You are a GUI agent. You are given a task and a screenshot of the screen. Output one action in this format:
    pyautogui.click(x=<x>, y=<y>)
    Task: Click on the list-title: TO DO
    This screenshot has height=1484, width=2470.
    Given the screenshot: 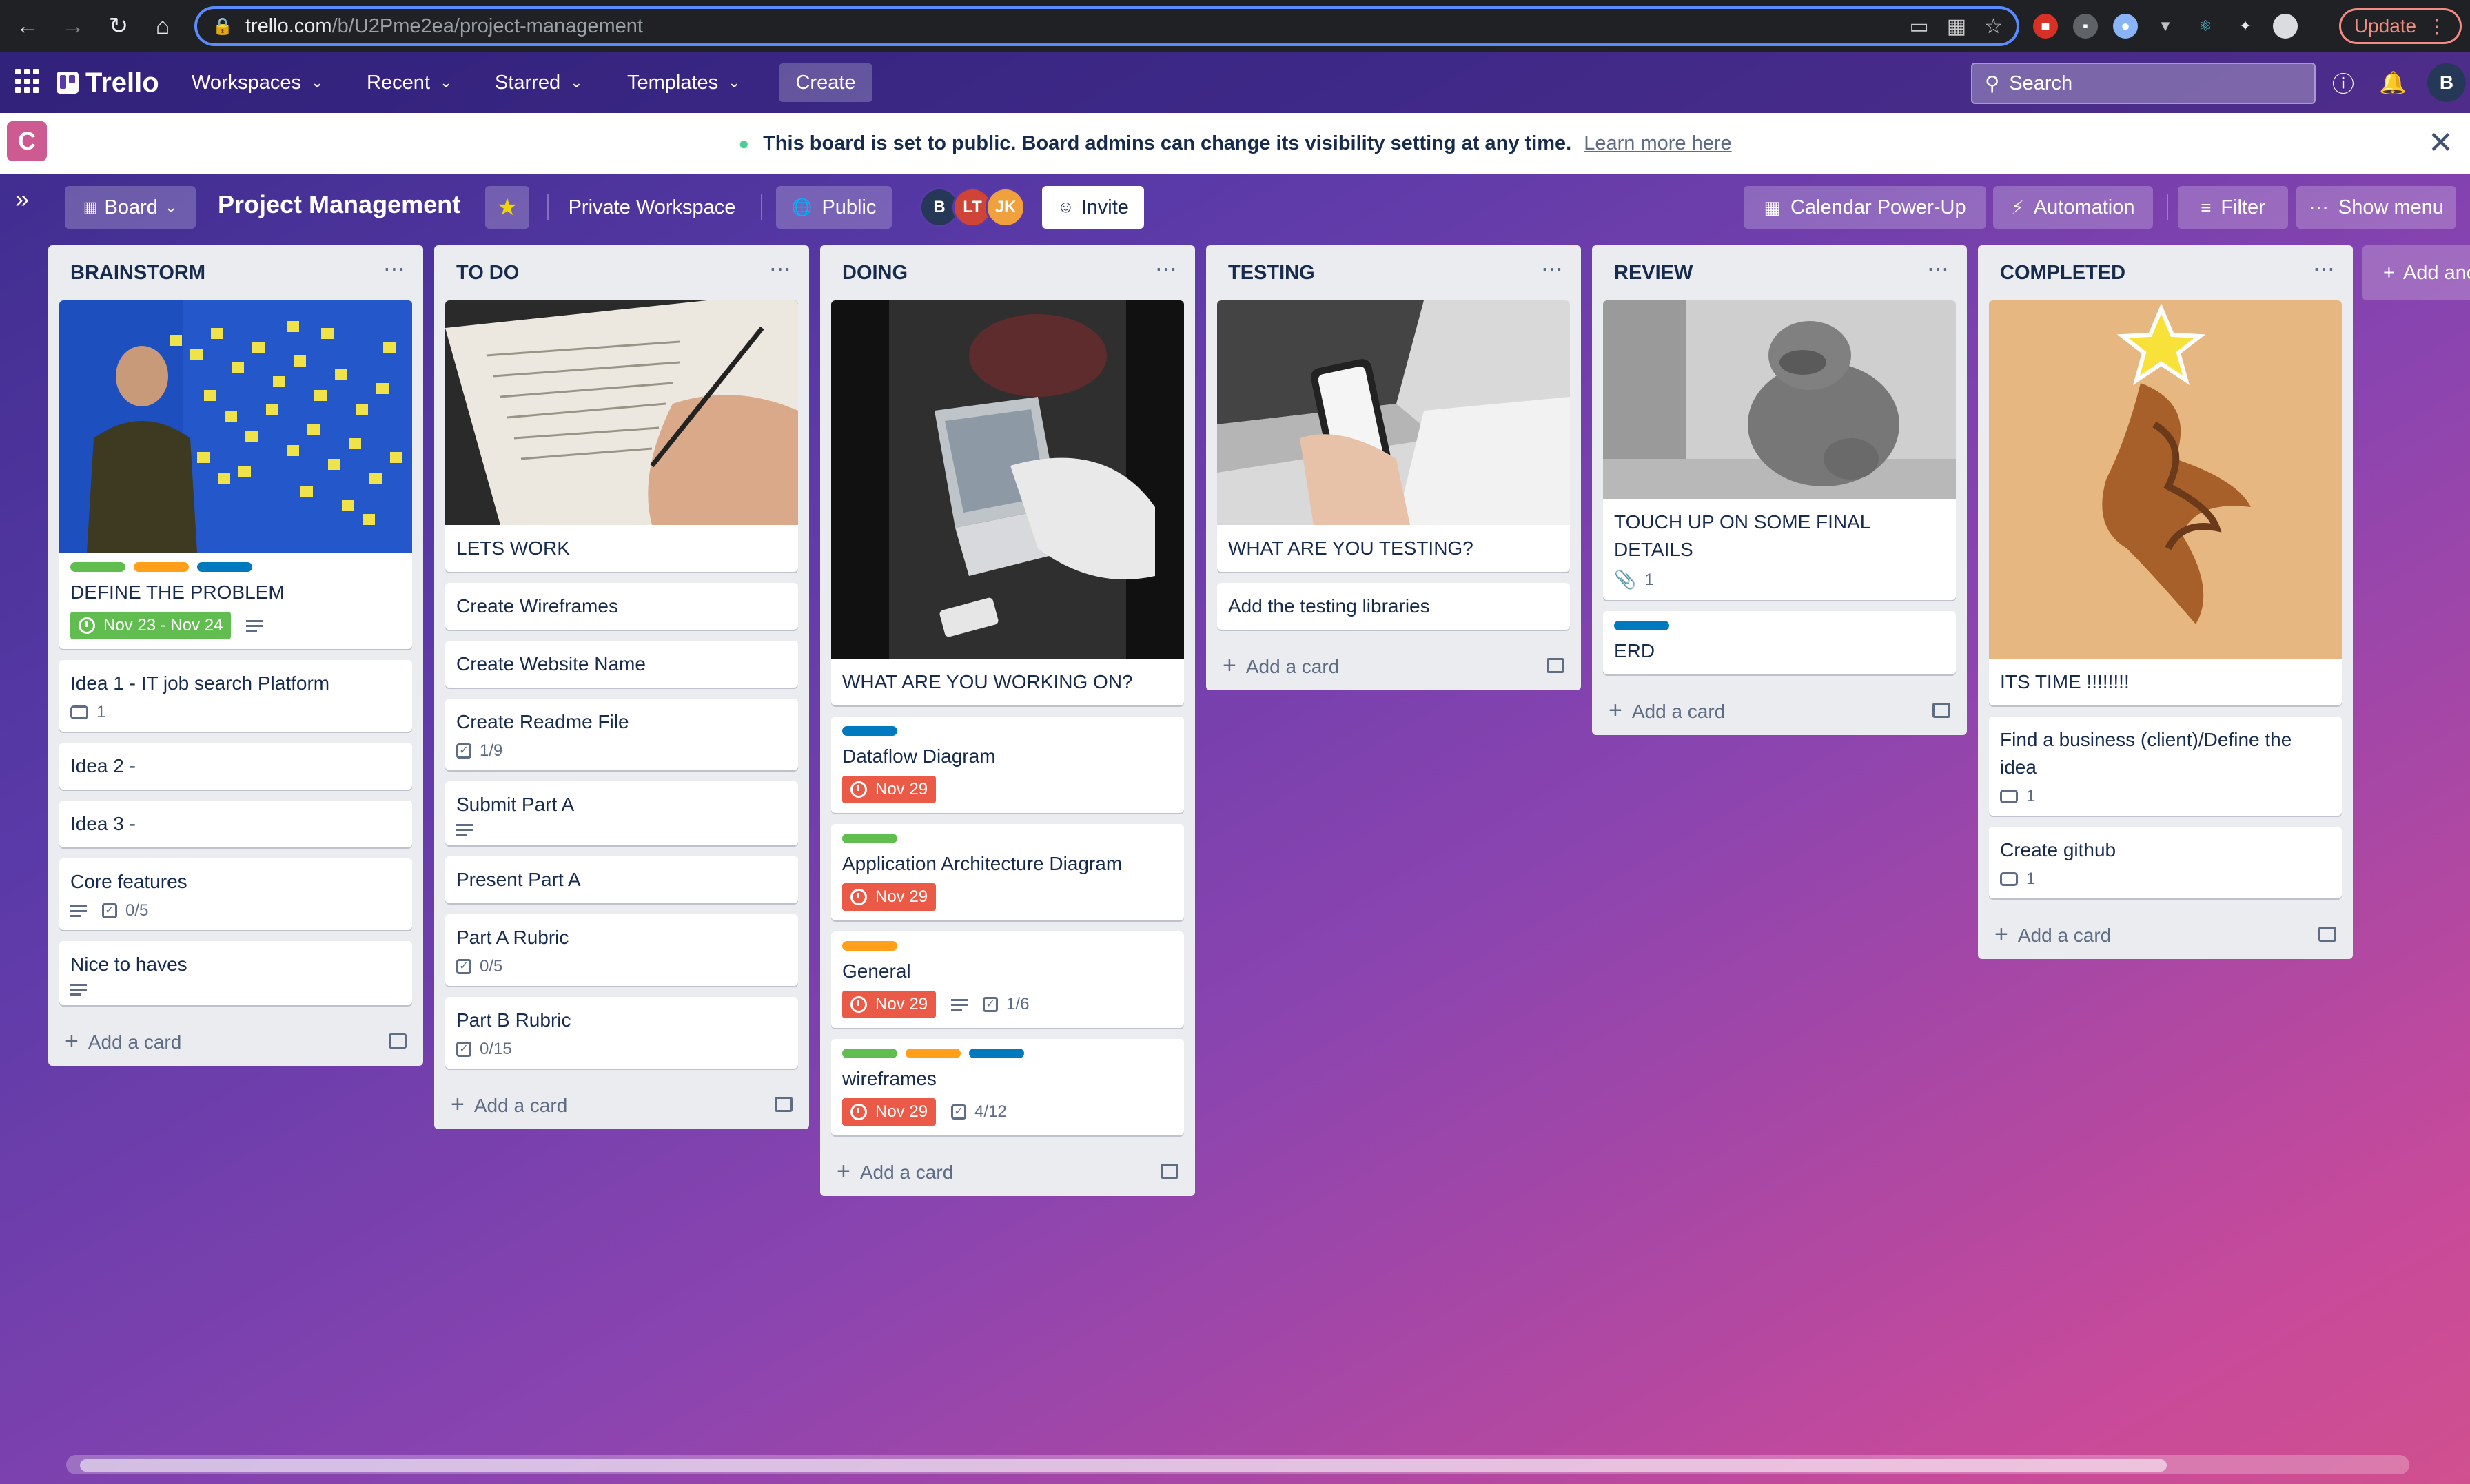 What is the action you would take?
    pyautogui.click(x=488, y=273)
    